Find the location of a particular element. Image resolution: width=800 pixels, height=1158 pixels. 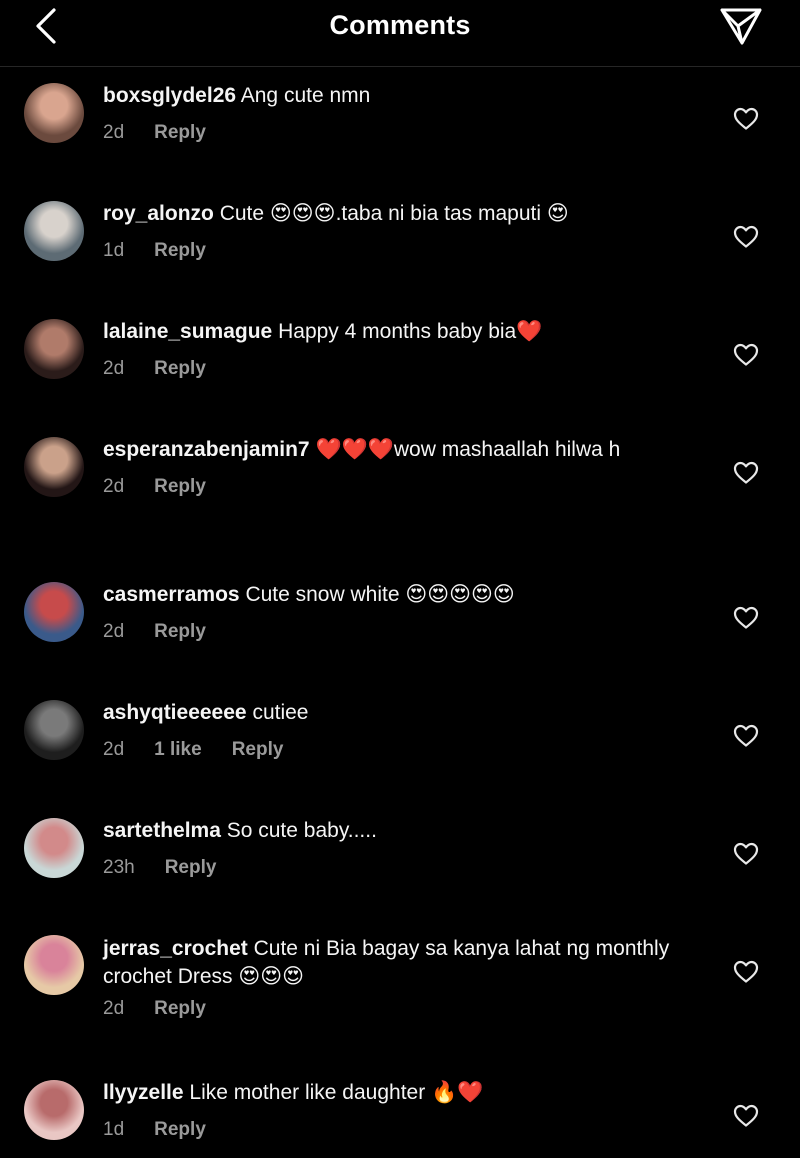

comment-body: llyyzelle Like mother like daughter 🔥❤️ is located at coordinates (398, 1093).